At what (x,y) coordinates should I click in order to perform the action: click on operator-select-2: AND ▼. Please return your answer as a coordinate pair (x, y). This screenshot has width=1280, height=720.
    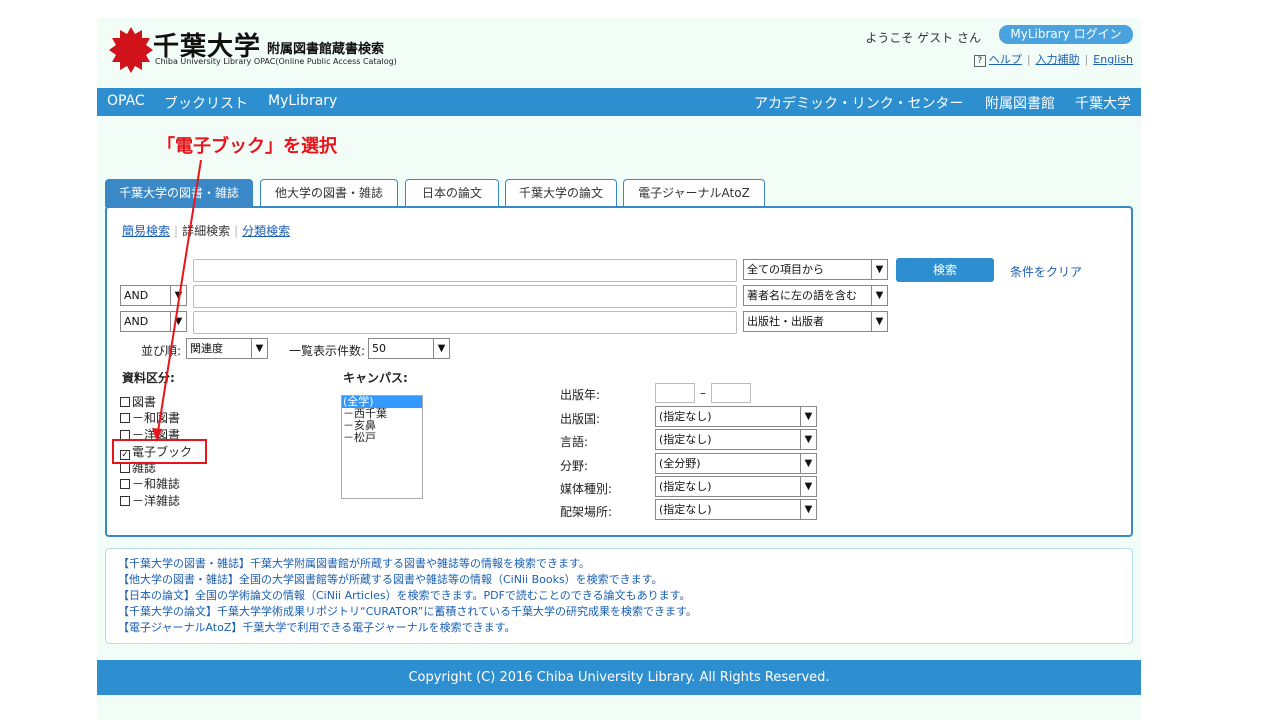
    Looking at the image, I should click on (153, 295).